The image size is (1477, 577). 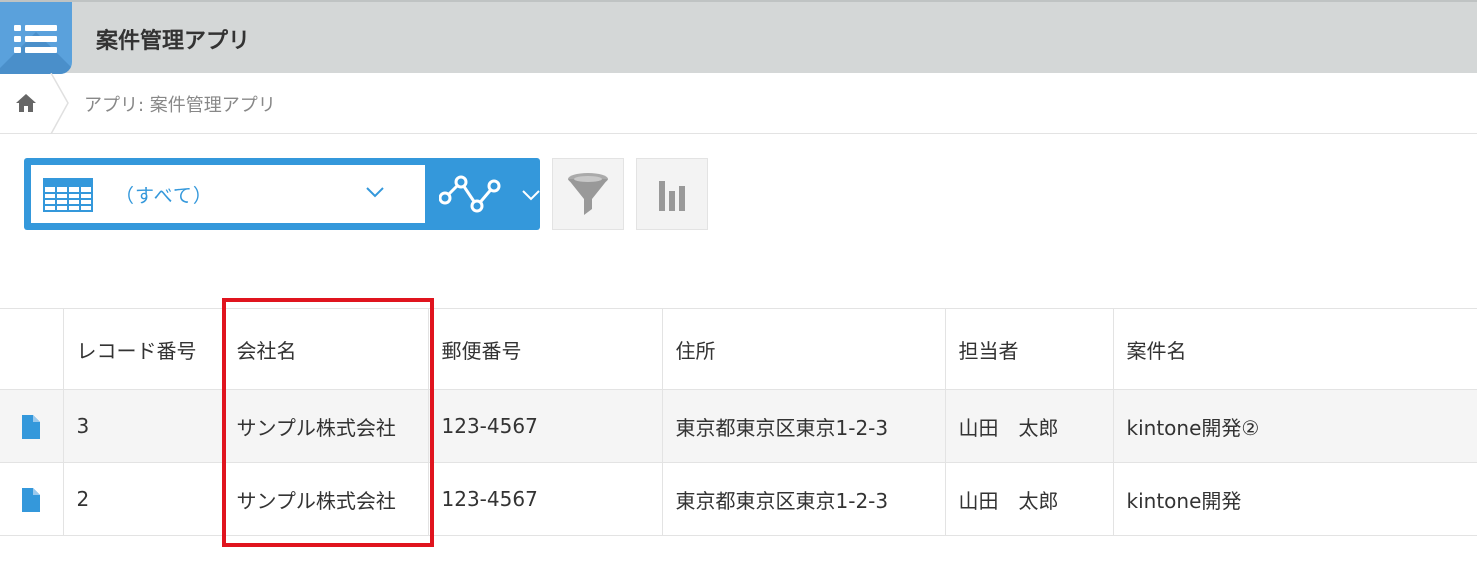 I want to click on table-view-icon, so click(x=68, y=195).